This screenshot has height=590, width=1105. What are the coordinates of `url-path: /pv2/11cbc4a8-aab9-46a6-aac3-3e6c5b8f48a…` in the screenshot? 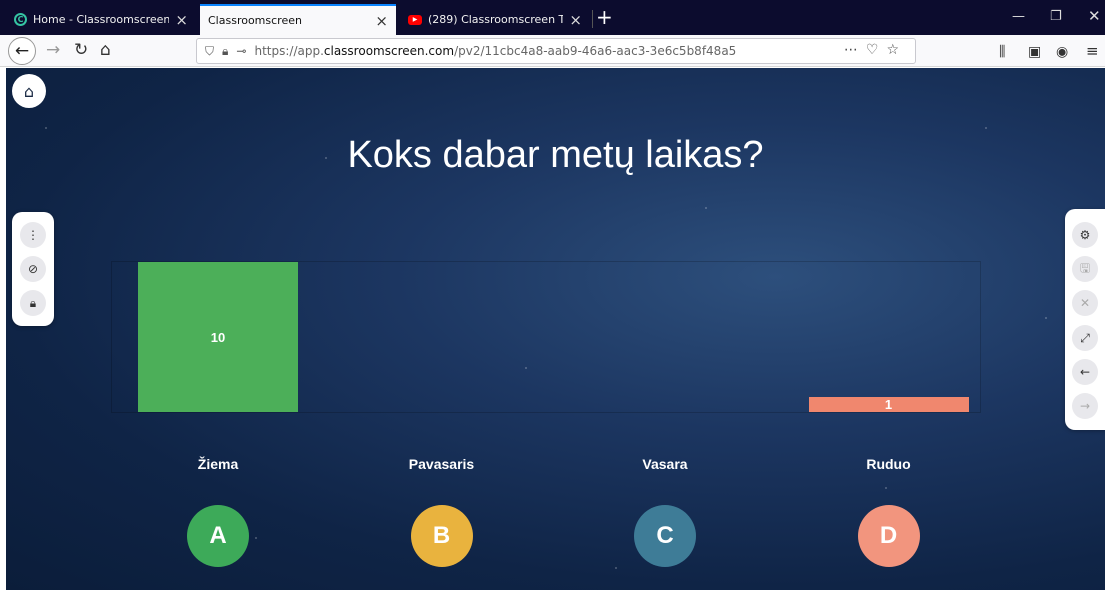 It's located at (595, 51).